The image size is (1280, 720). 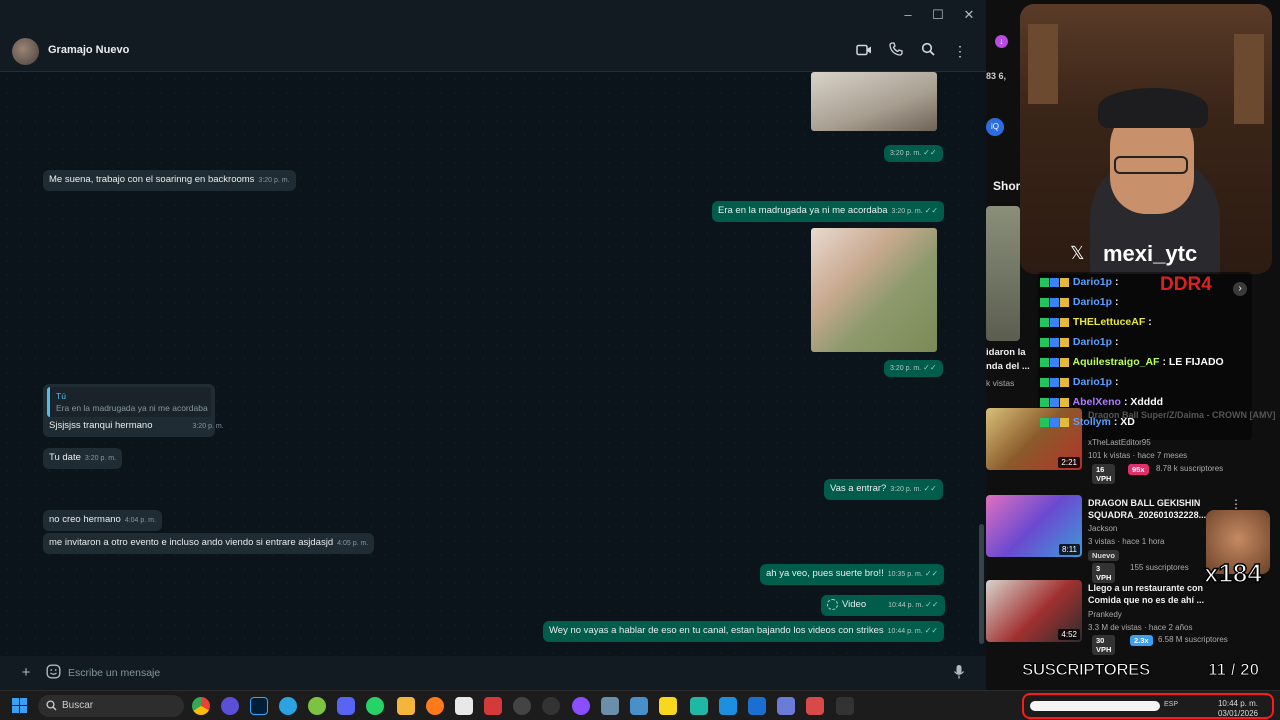 I want to click on quote-text: Era en la madrugada ya ni me acordaba, so click(x=132, y=408).